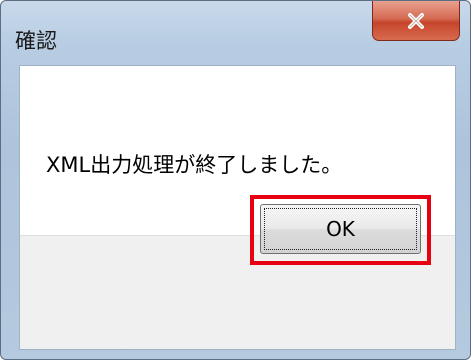 This screenshot has height=362, width=473. I want to click on close-icon, so click(416, 21).